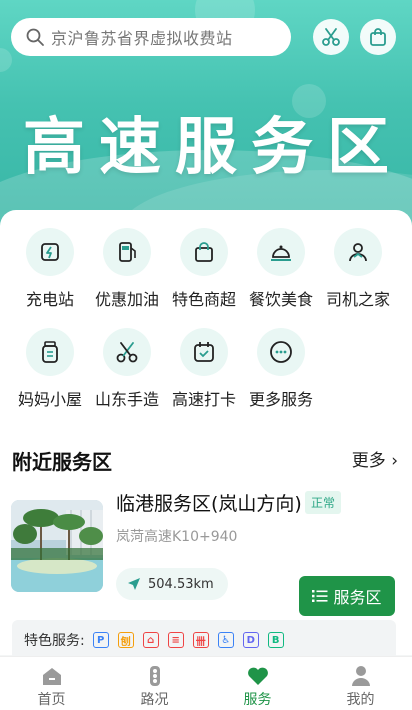 The height and width of the screenshot is (710, 412). I want to click on home-icon, so click(51, 676).